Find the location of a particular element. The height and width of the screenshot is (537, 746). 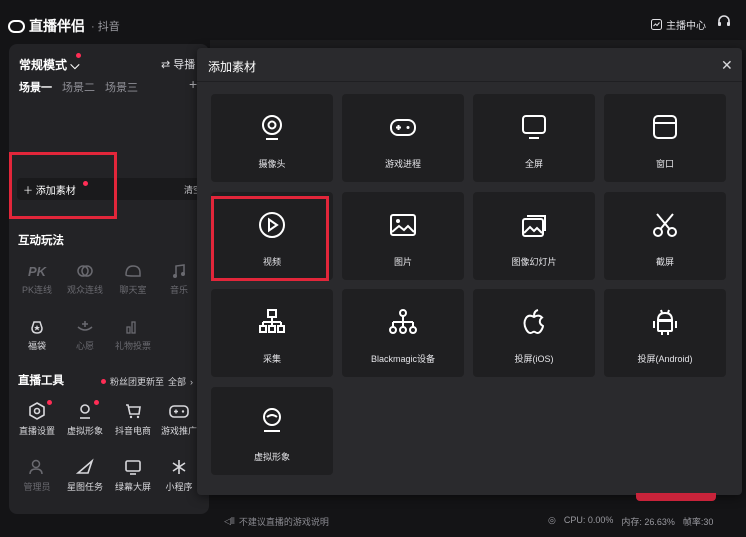

anchor-center-label: 主播中心 is located at coordinates (686, 26).